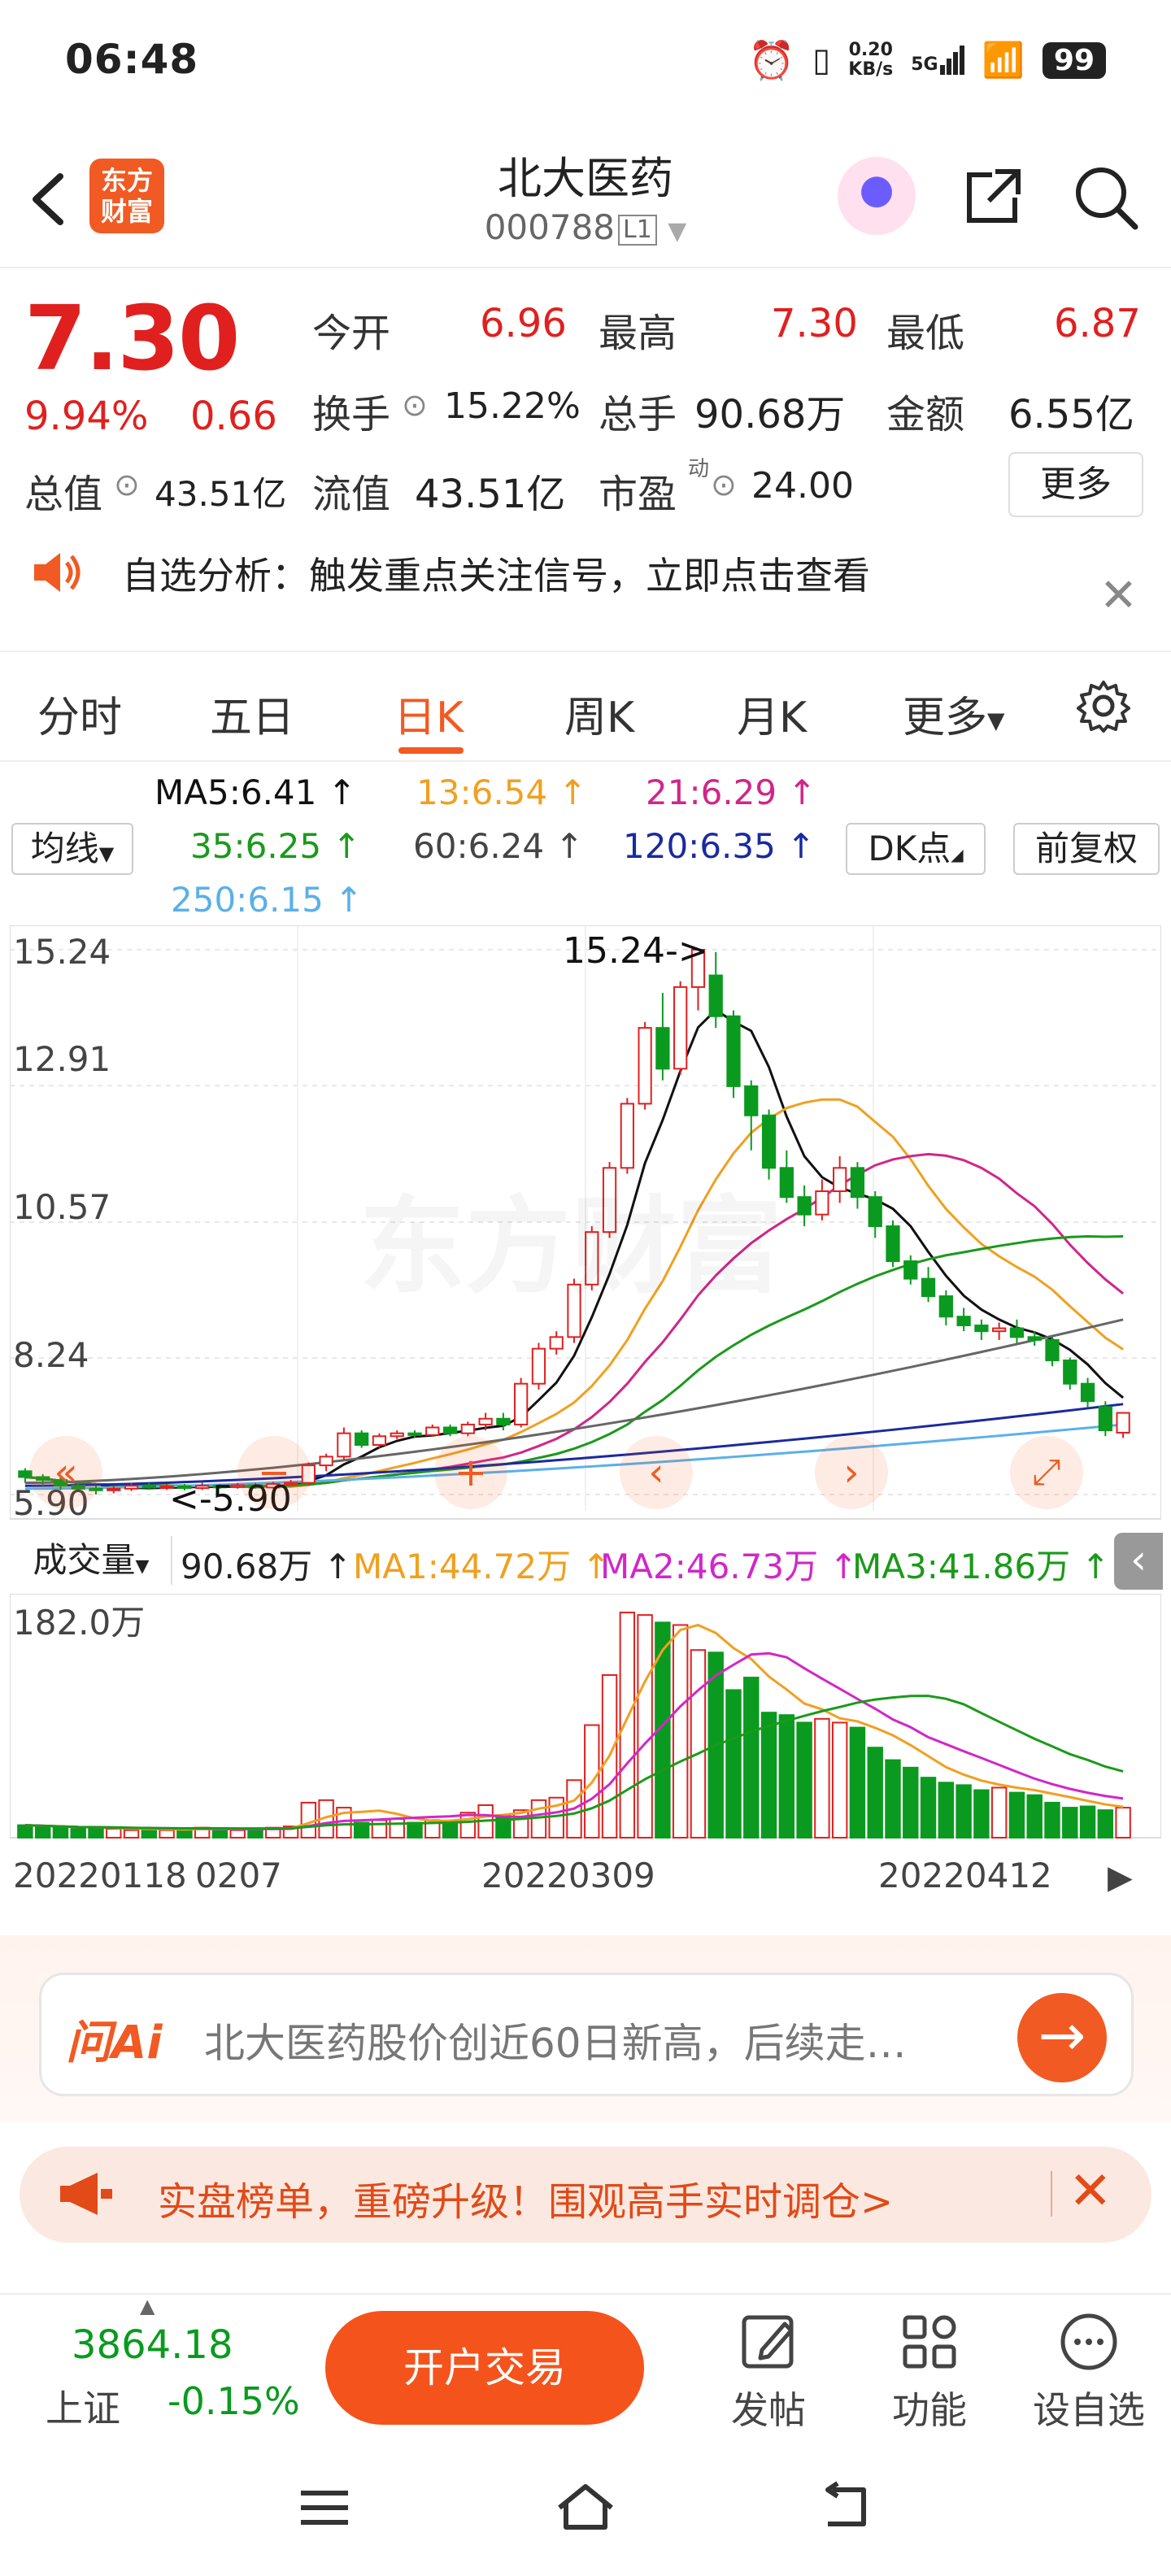  Describe the element at coordinates (324, 2509) in the screenshot. I see `menu-icon` at that location.